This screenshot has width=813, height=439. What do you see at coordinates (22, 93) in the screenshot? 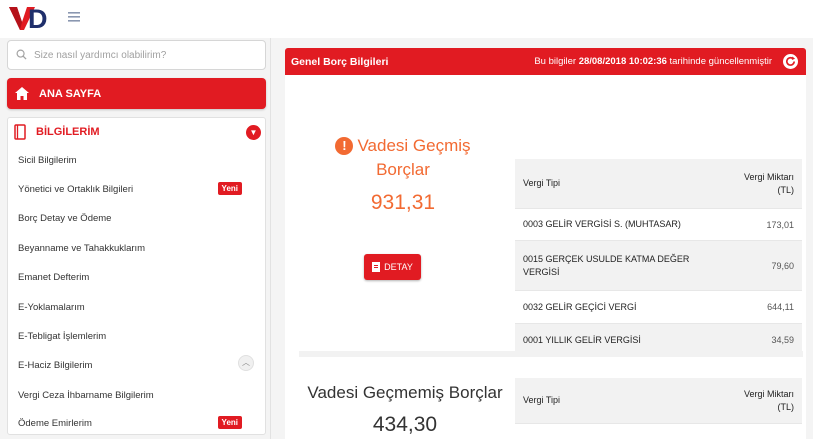
I see `home-icon` at bounding box center [22, 93].